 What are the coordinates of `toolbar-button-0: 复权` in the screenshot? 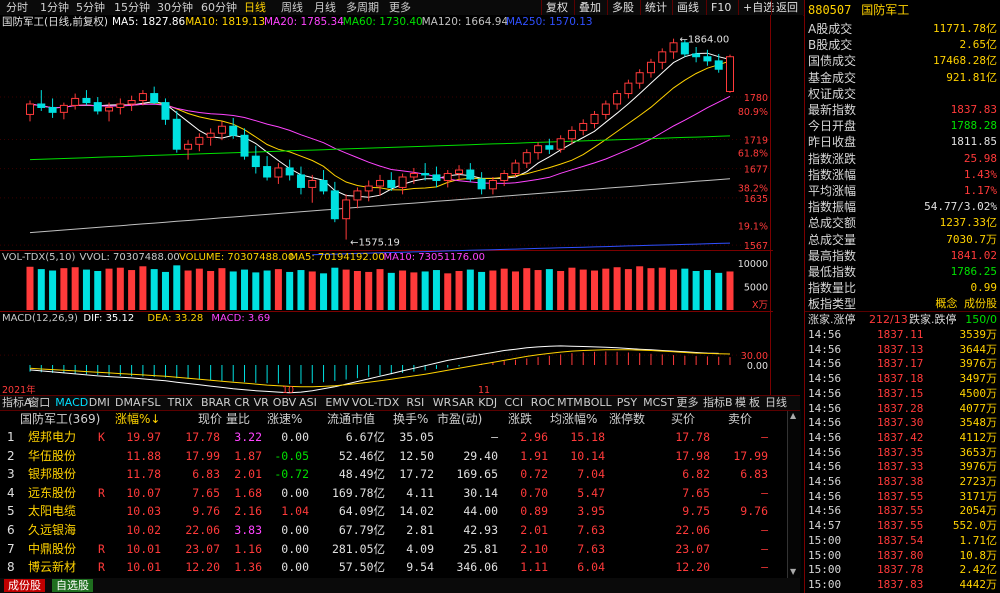 It's located at (556, 7).